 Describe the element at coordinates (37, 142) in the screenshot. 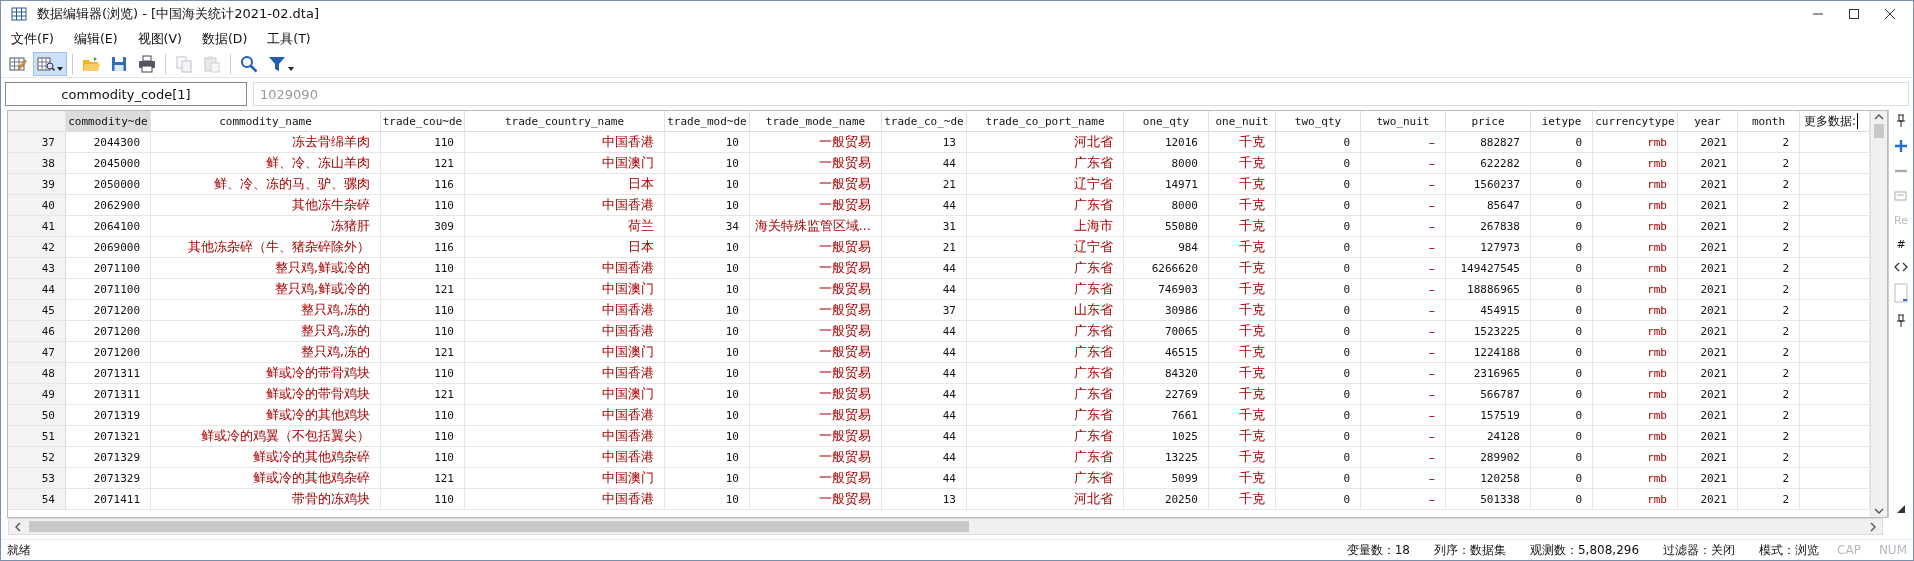

I see `row-number: 37` at that location.